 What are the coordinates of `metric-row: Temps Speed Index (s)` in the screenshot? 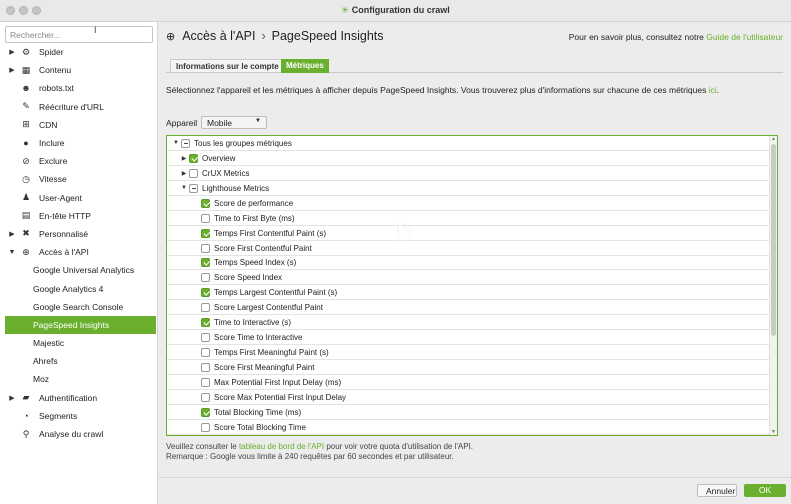 It's located at (472, 263).